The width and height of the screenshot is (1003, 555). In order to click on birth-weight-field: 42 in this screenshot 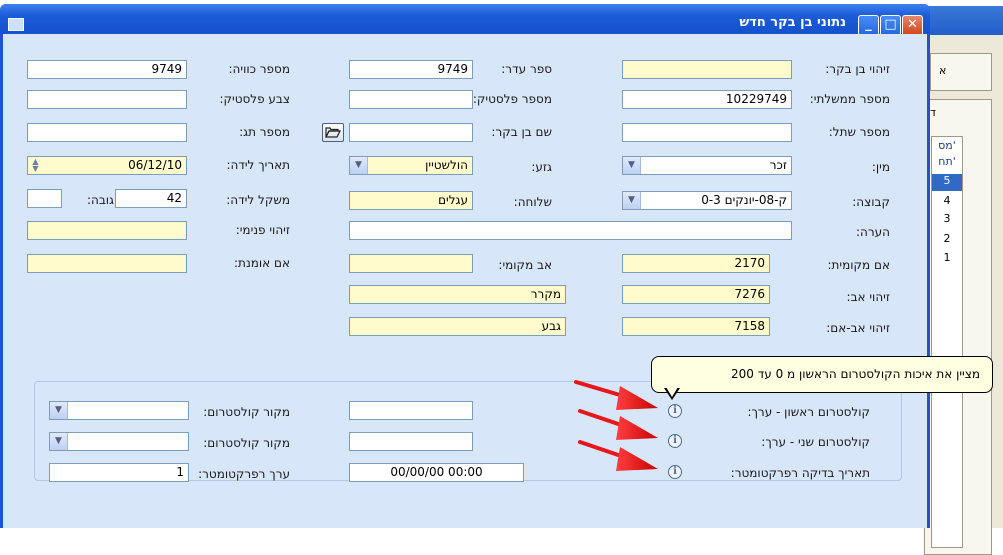, I will do `click(151, 198)`.